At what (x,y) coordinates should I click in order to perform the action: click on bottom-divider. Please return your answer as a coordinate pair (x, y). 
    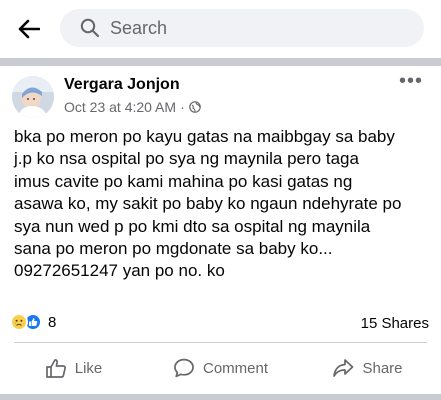
    Looking at the image, I should click on (220, 397).